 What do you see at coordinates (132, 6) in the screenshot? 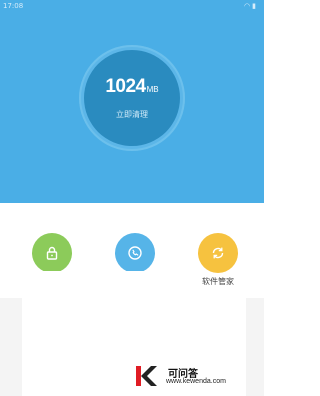
I see `status-bar: 17:08 ◠▮` at bounding box center [132, 6].